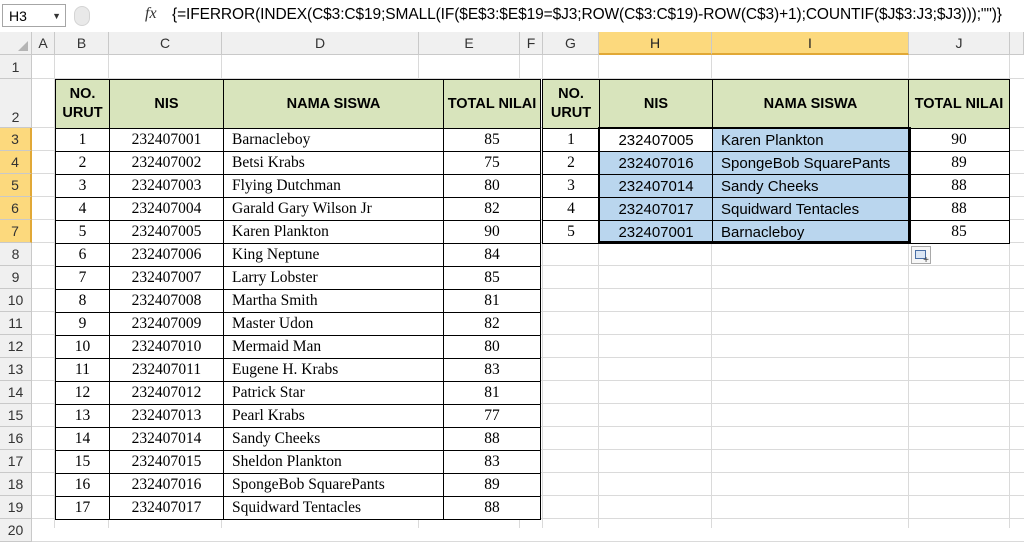 The image size is (1024, 542). What do you see at coordinates (16, 438) in the screenshot?
I see `row-header-16: 16` at bounding box center [16, 438].